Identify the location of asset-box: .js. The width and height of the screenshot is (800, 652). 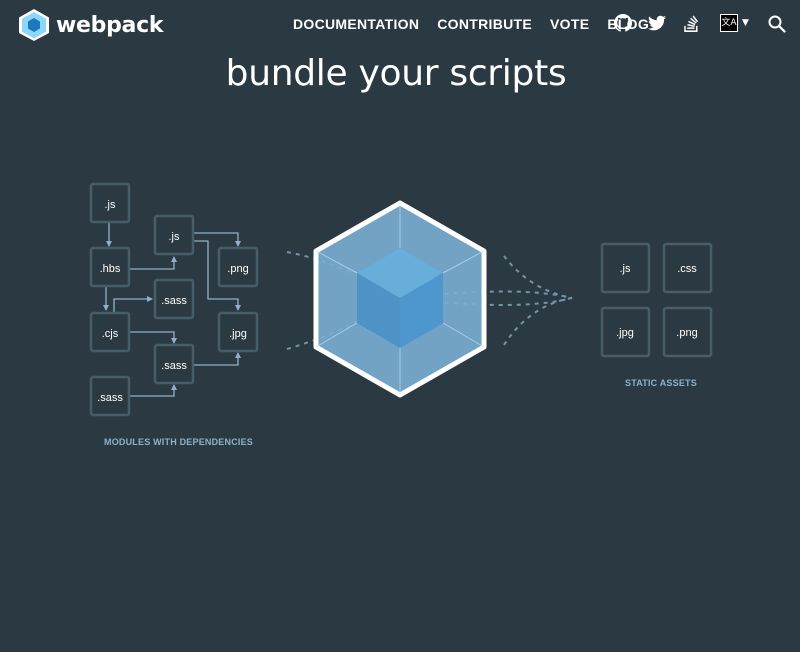
(625, 268).